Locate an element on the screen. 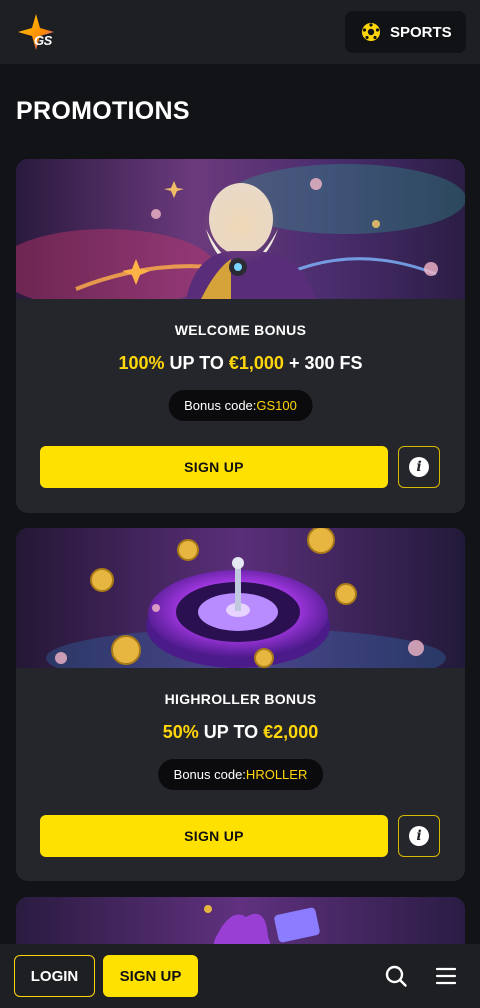  offer-tail: + 300 FS is located at coordinates (323, 363).